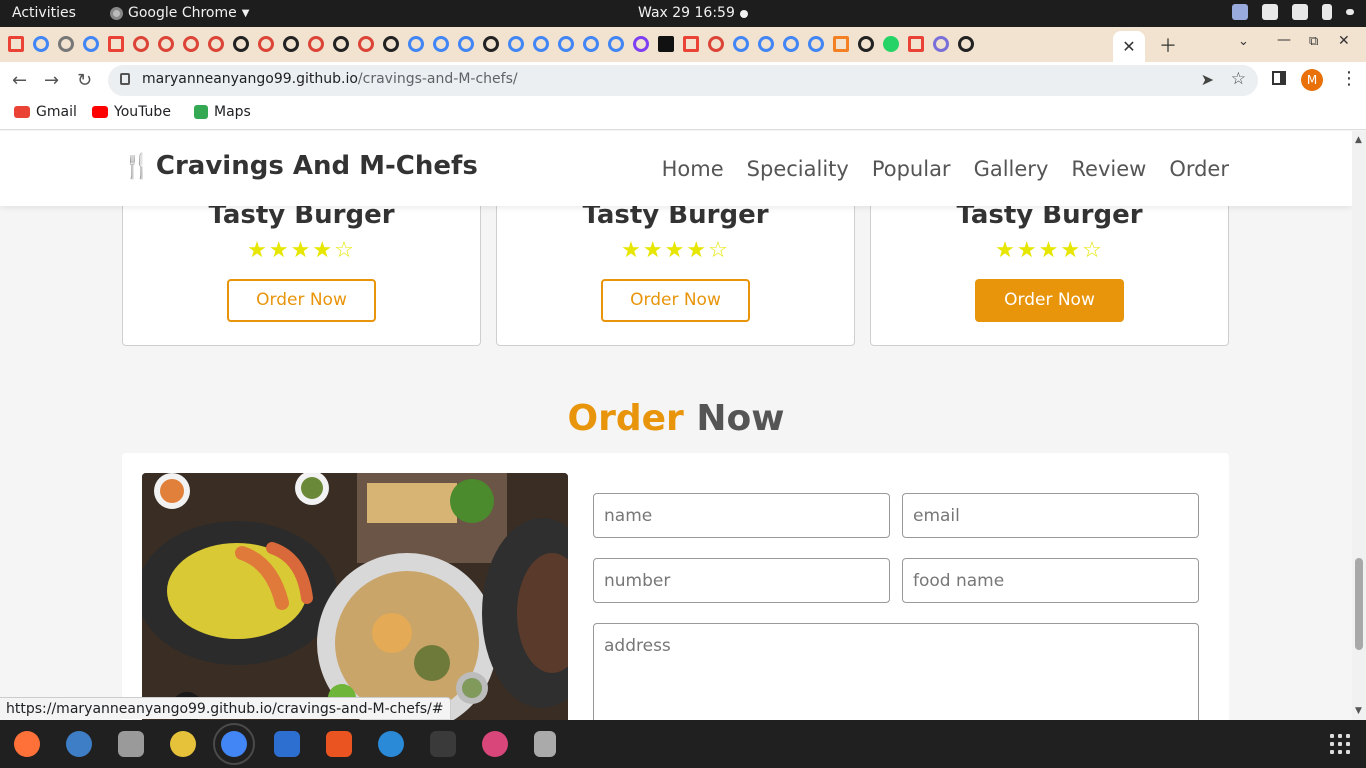  Describe the element at coordinates (495, 744) in the screenshot. I see `slack-icon` at that location.